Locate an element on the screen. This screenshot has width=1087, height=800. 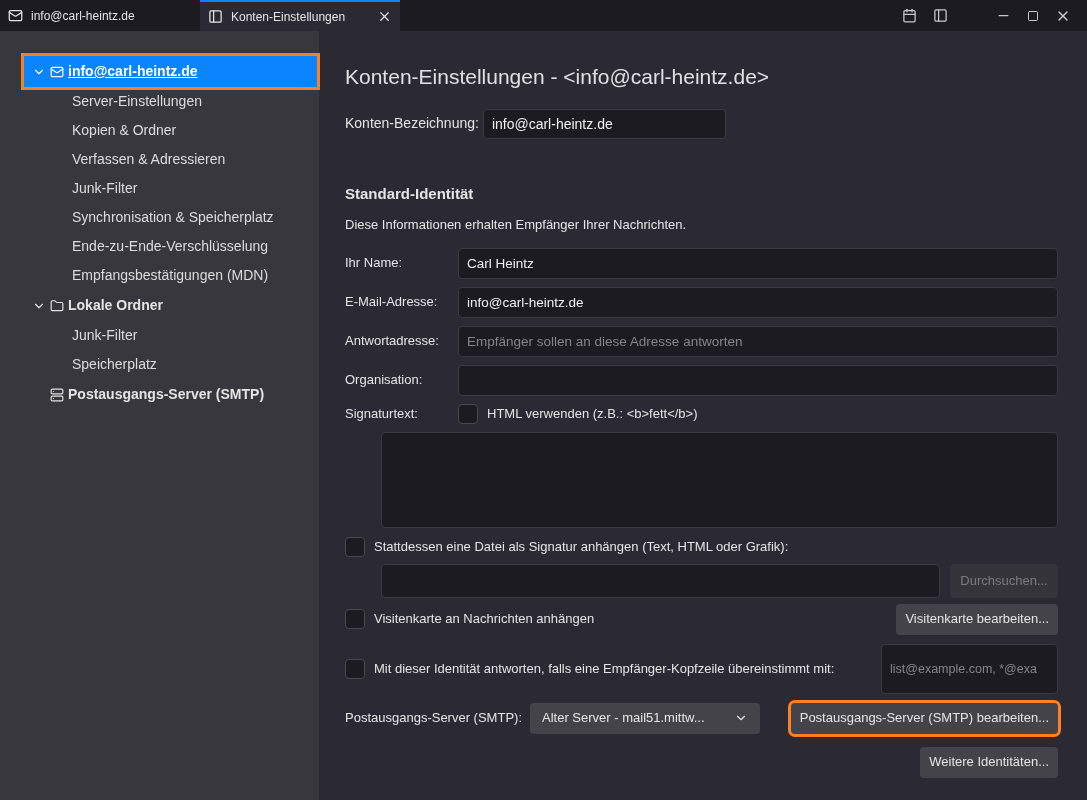
tab: Konten-Einstellungen is located at coordinates (300, 15).